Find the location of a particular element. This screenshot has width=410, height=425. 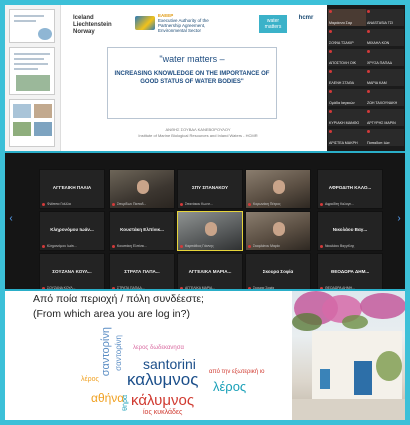

participant-name: ΧΡΥΣΑ ΠΑΠΑΔ is located at coordinates (379, 63).